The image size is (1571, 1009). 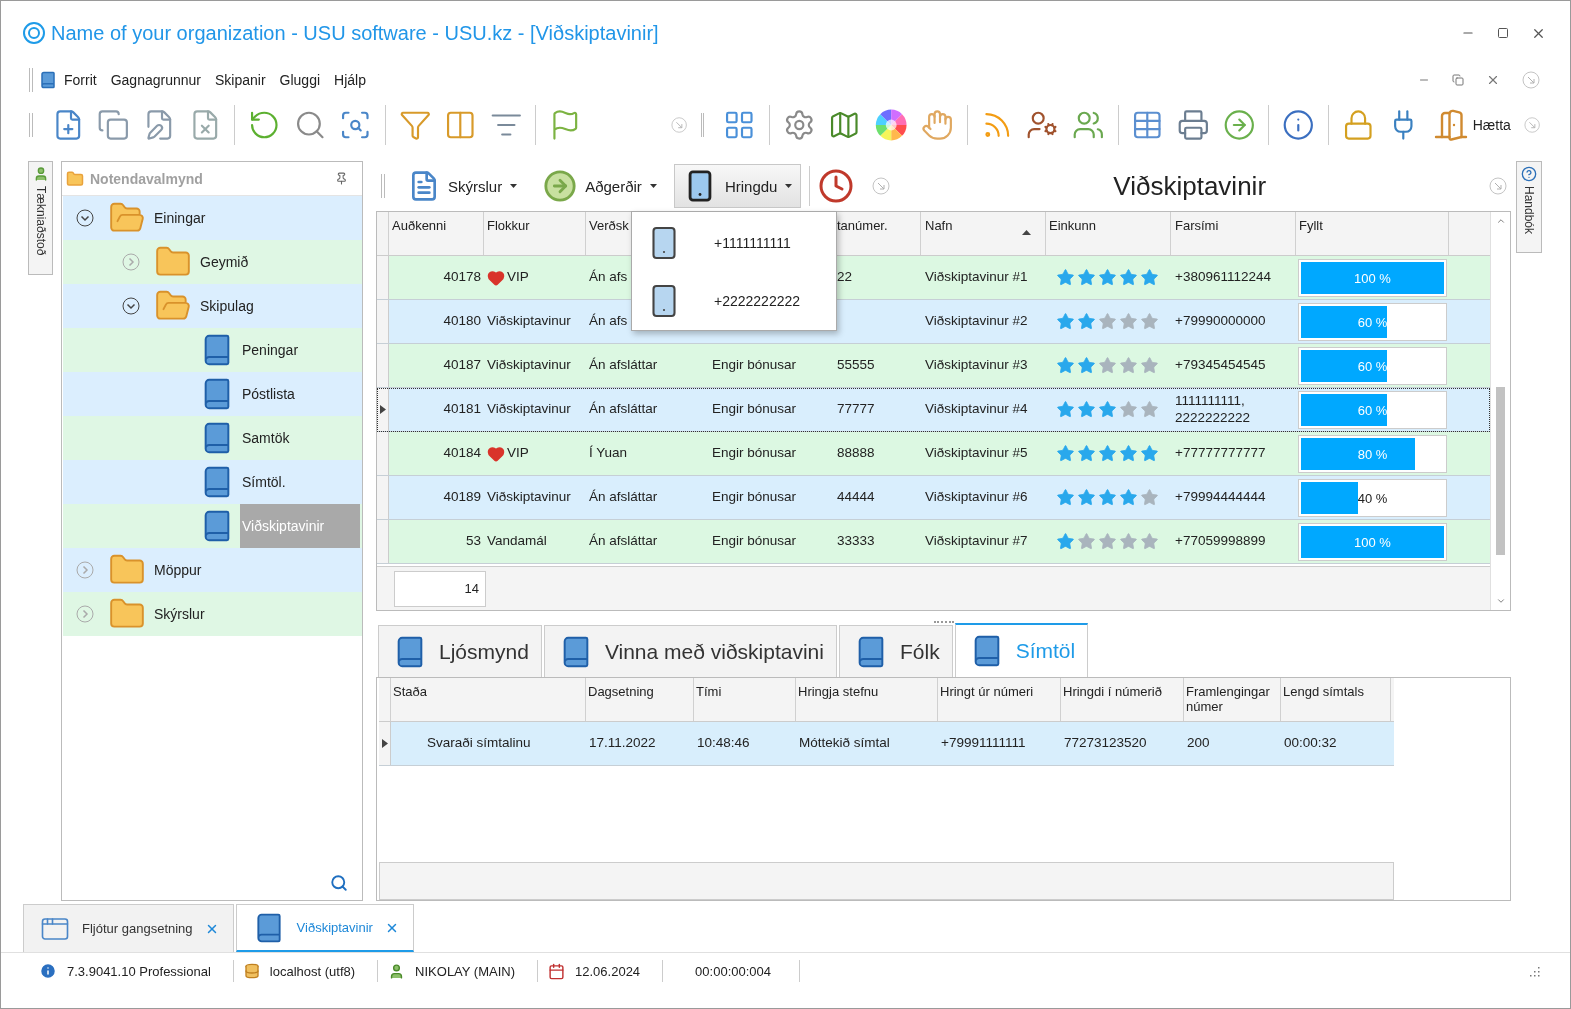 What do you see at coordinates (40, 218) in the screenshot?
I see `side-tab: Tækniaðstoð` at bounding box center [40, 218].